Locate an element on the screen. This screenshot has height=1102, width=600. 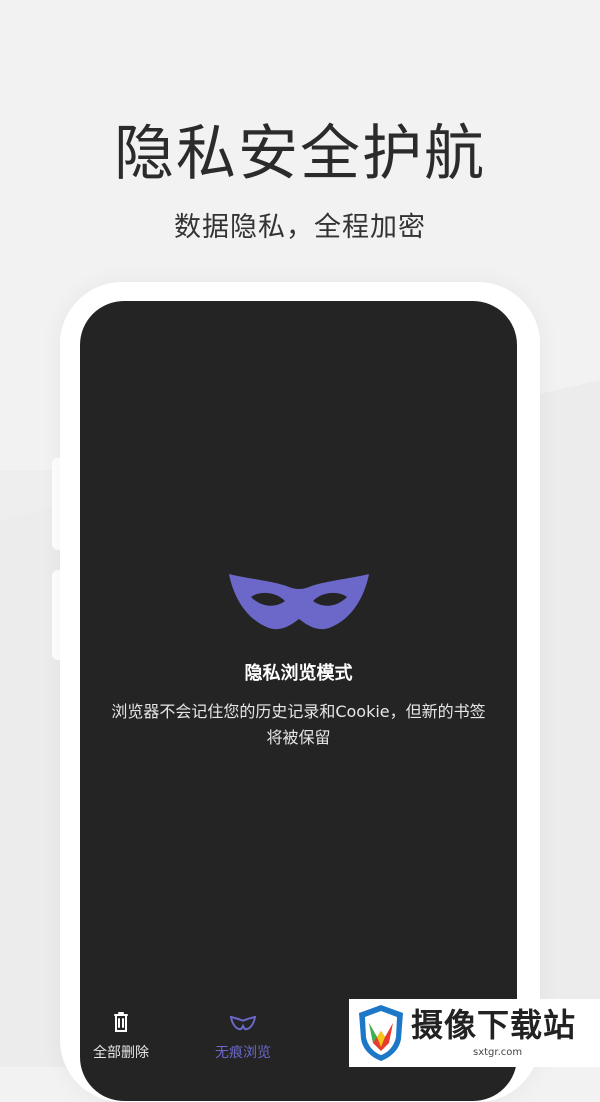
watermark-name: 摄像下载站 is located at coordinates (494, 1025).